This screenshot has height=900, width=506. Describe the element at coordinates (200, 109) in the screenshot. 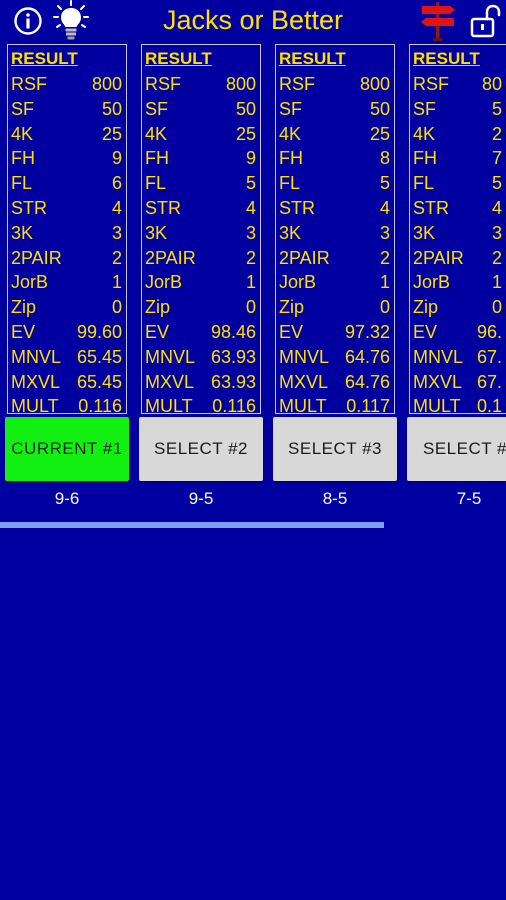

I see `paytable-row: SF 50` at that location.